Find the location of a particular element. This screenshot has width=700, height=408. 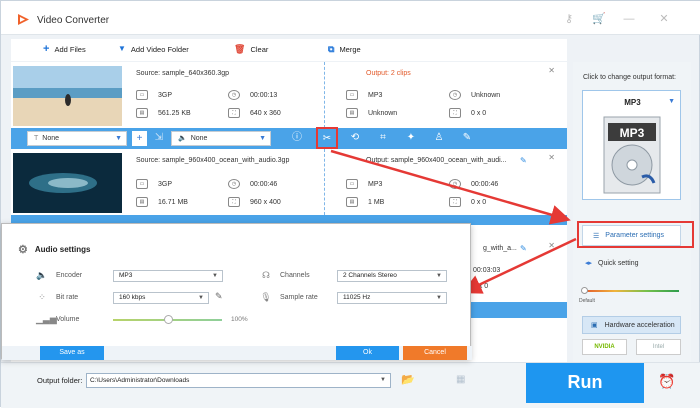

subtitle-dropdown: T None ▼ is located at coordinates (77, 138).